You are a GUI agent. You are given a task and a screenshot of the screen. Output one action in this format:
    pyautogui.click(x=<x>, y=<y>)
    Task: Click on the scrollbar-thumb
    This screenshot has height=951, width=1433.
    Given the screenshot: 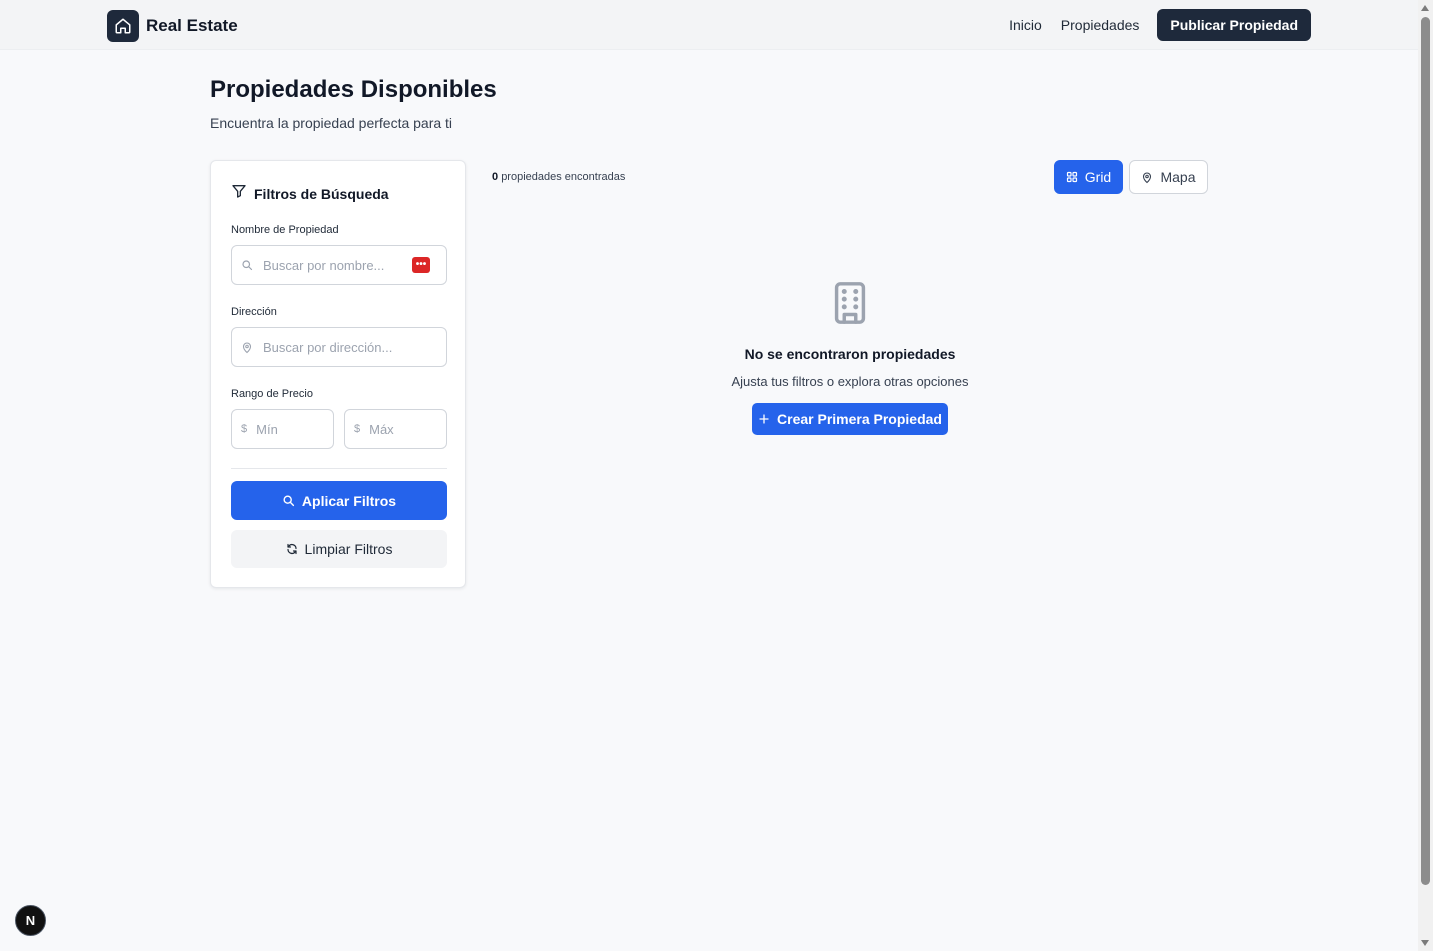 What is the action you would take?
    pyautogui.click(x=1425, y=451)
    